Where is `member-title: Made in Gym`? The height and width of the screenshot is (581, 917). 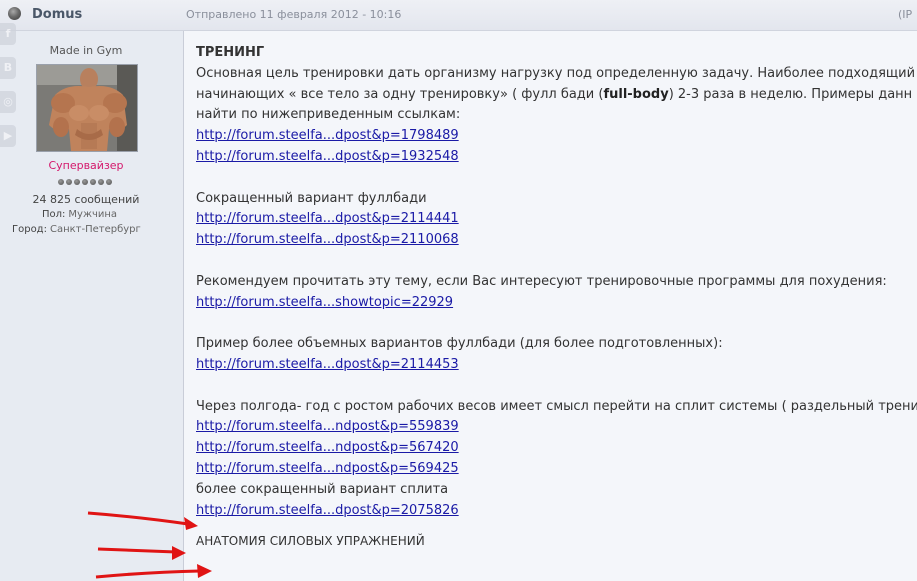
member-title: Made in Gym is located at coordinates (86, 50).